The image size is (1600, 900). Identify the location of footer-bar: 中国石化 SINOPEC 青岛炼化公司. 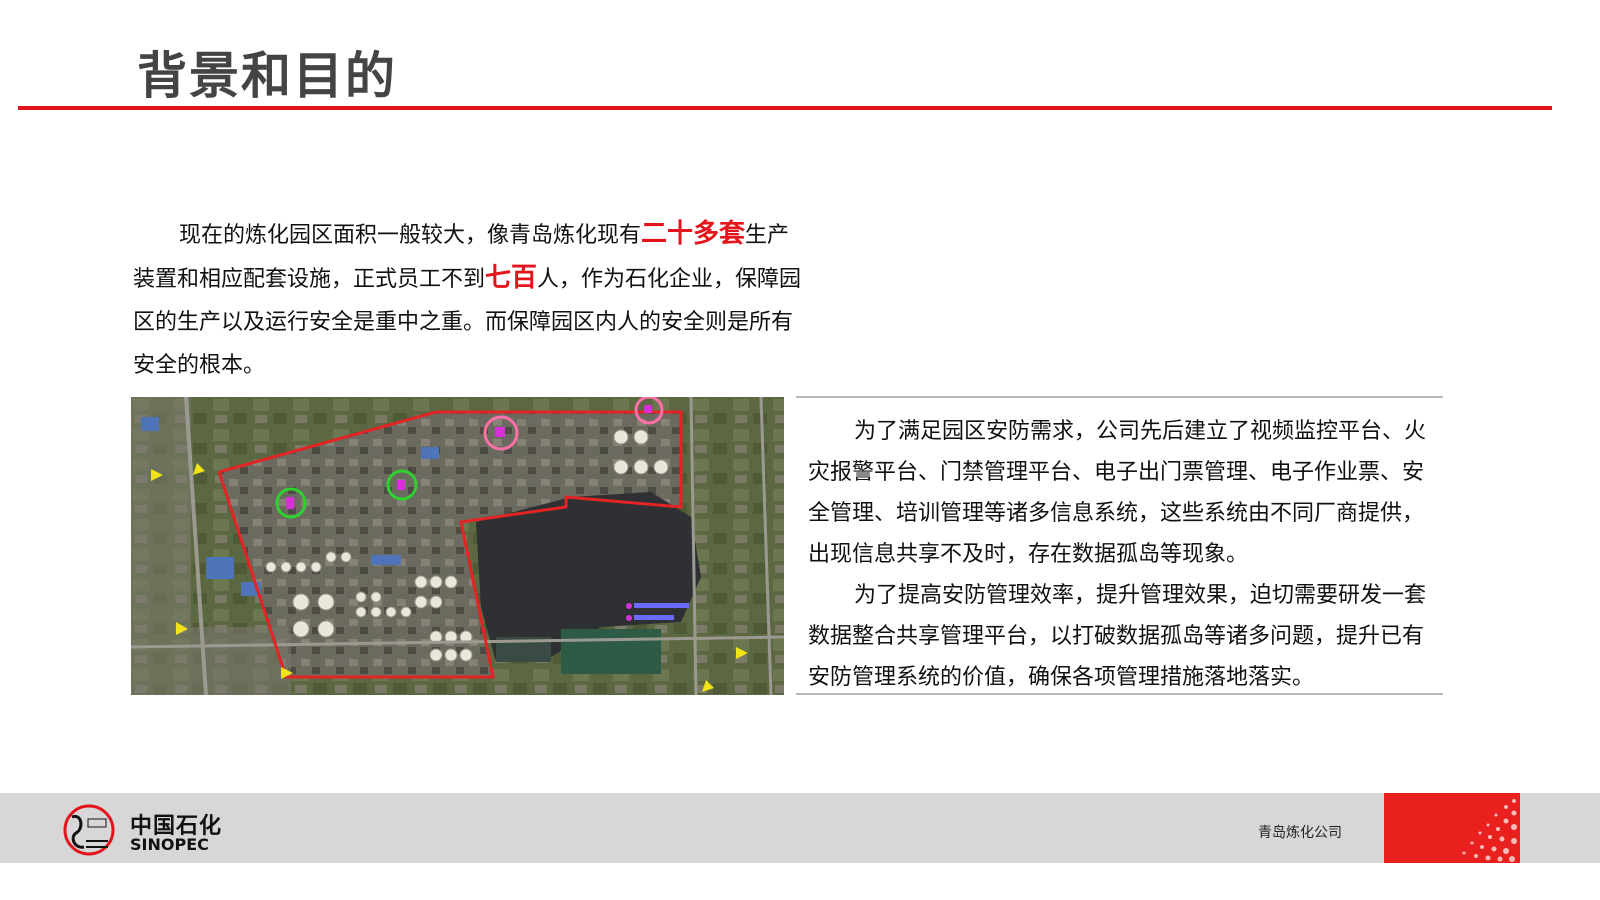
(800, 828).